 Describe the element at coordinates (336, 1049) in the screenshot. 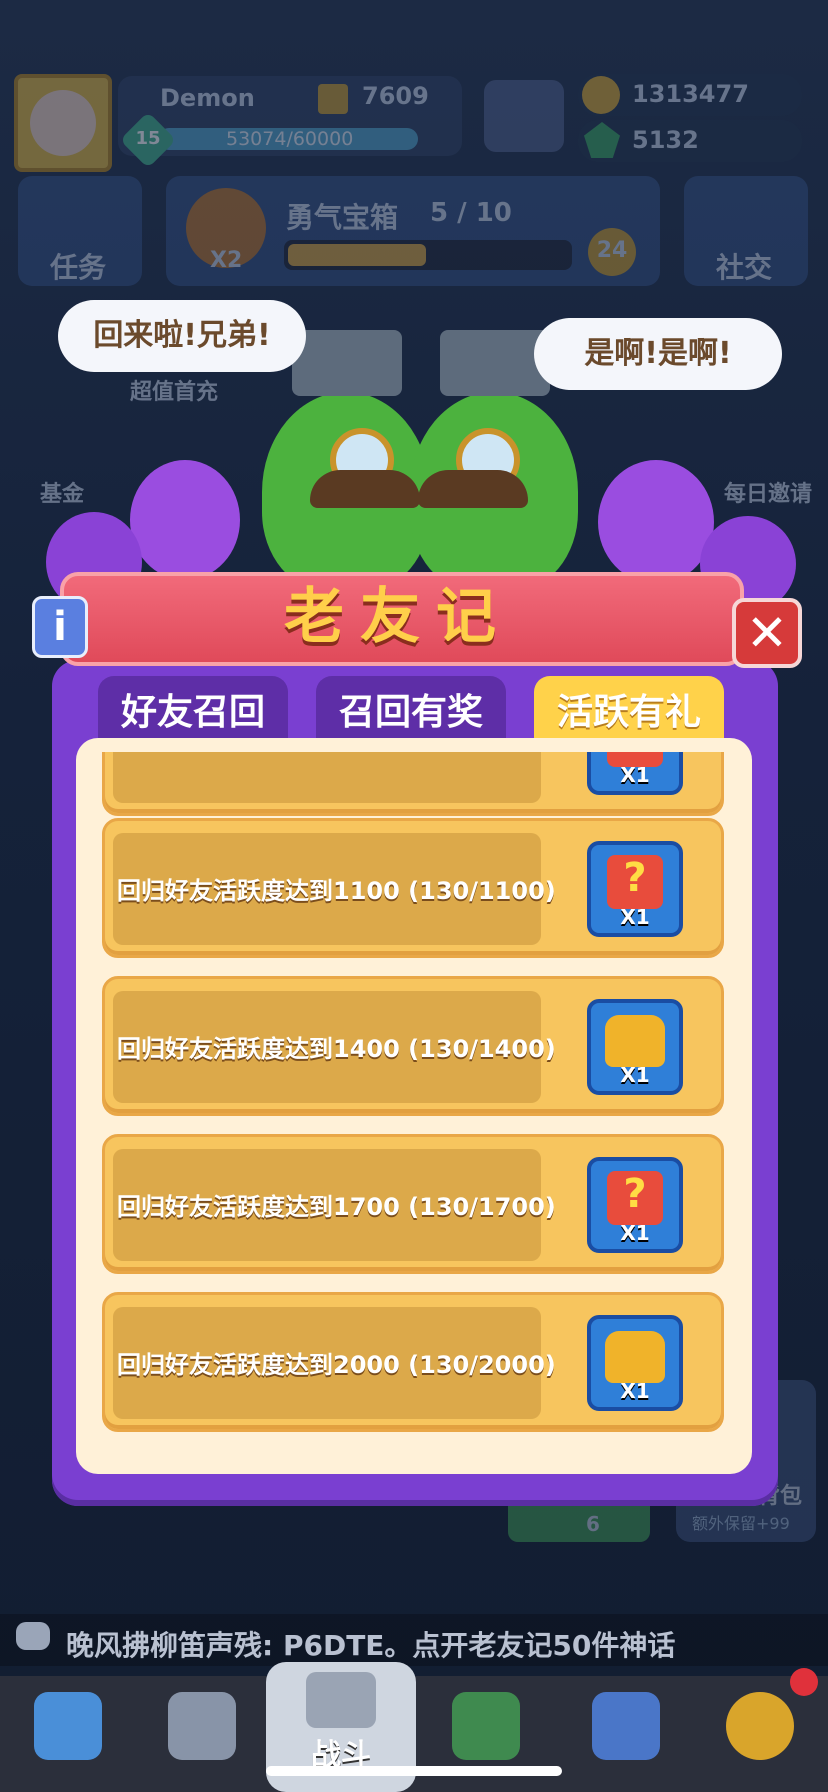

I see `task-text: 回归好友活跃度达到1400 (130/1400)` at that location.